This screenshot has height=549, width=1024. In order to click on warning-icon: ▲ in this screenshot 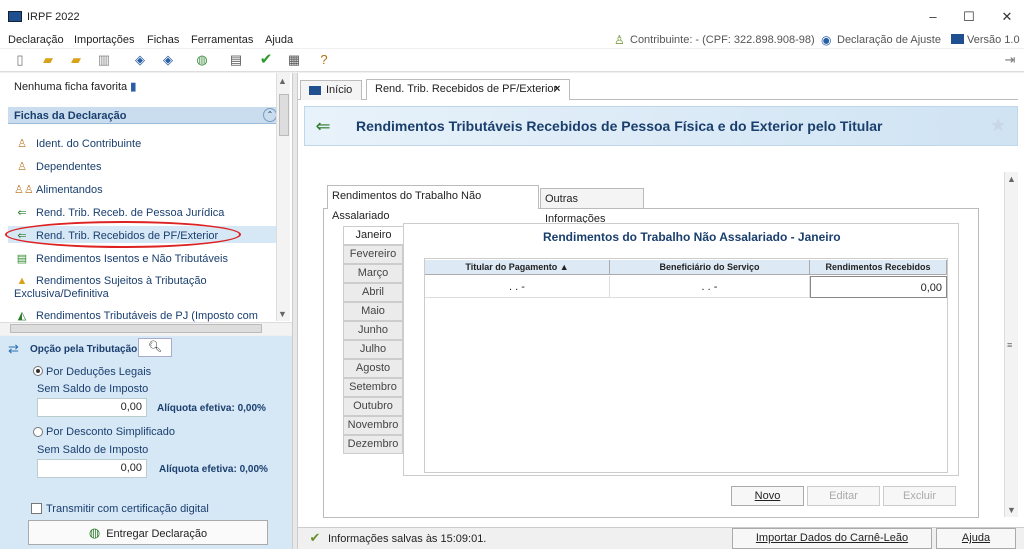, I will do `click(22, 281)`.